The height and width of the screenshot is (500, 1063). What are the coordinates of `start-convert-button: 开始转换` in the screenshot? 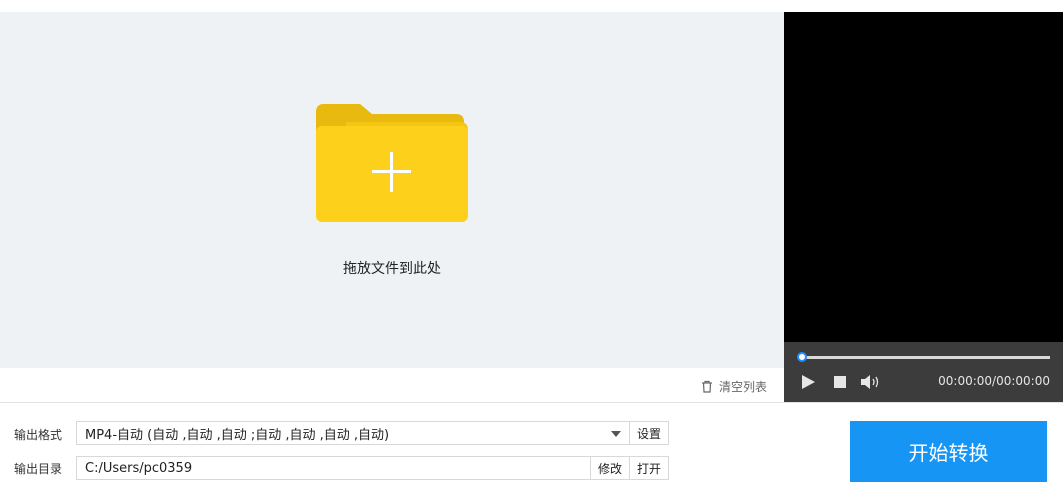 It's located at (948, 451).